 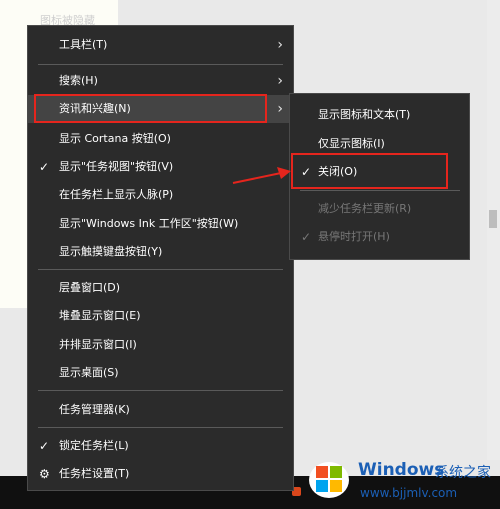 I want to click on menu-item-taskbar-settings: ⚙ 任务栏设置(T), so click(x=160, y=474).